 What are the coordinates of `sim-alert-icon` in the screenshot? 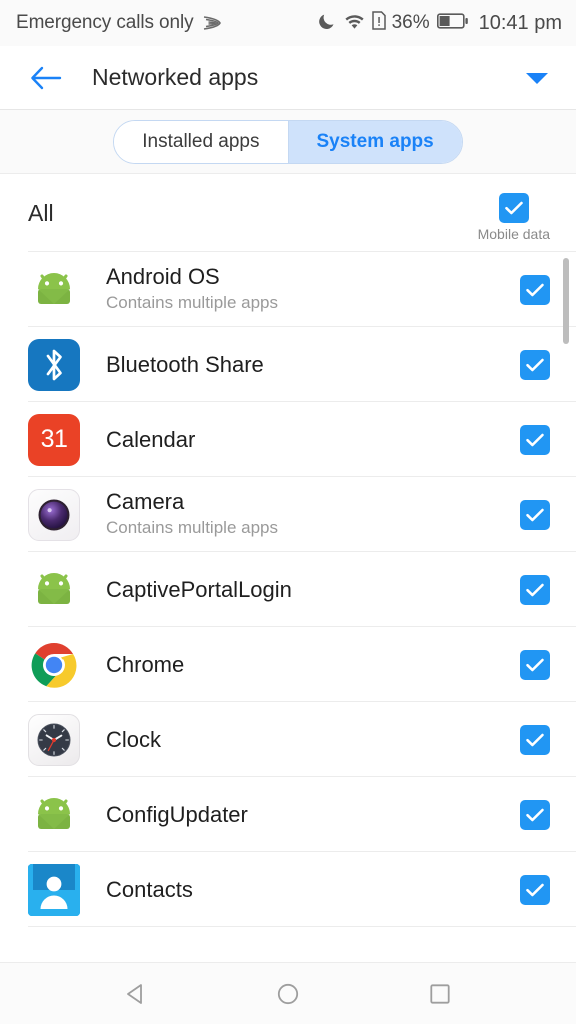 It's located at (378, 23).